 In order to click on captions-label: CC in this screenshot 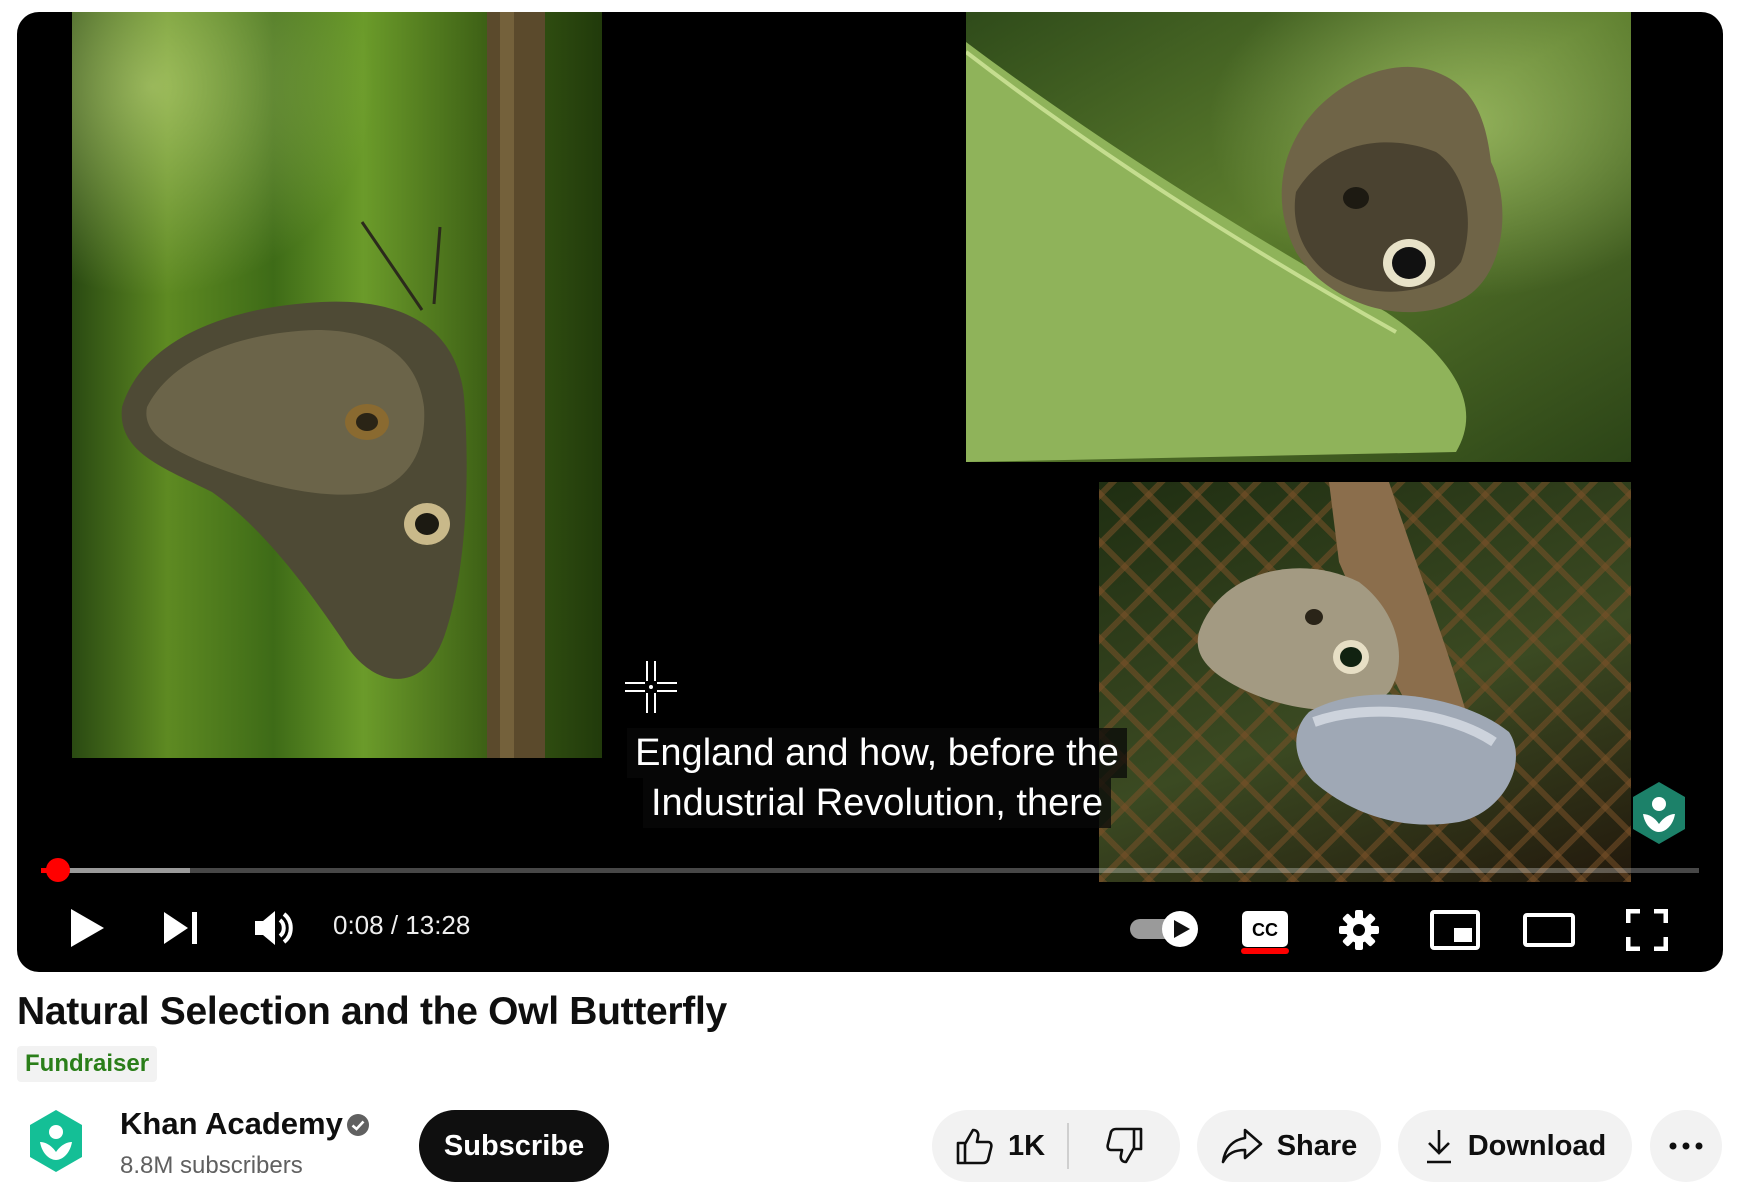, I will do `click(1265, 930)`.